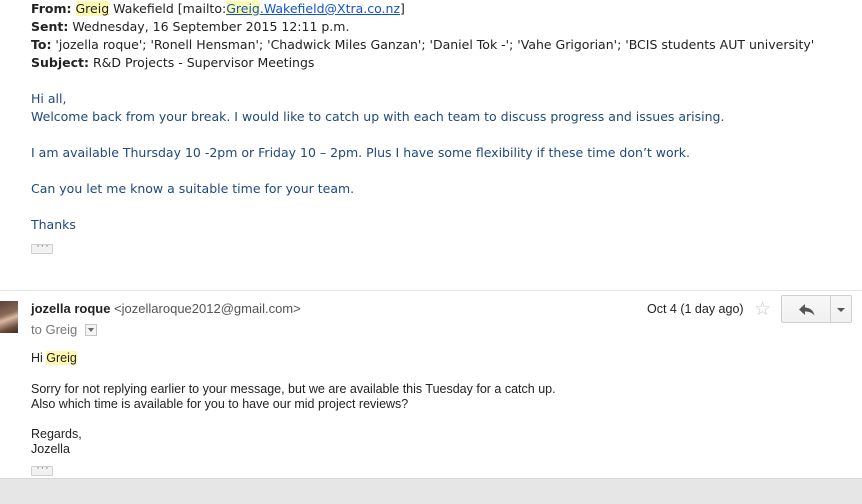 The height and width of the screenshot is (504, 862). I want to click on reply-signoff: Regards,, so click(56, 434).